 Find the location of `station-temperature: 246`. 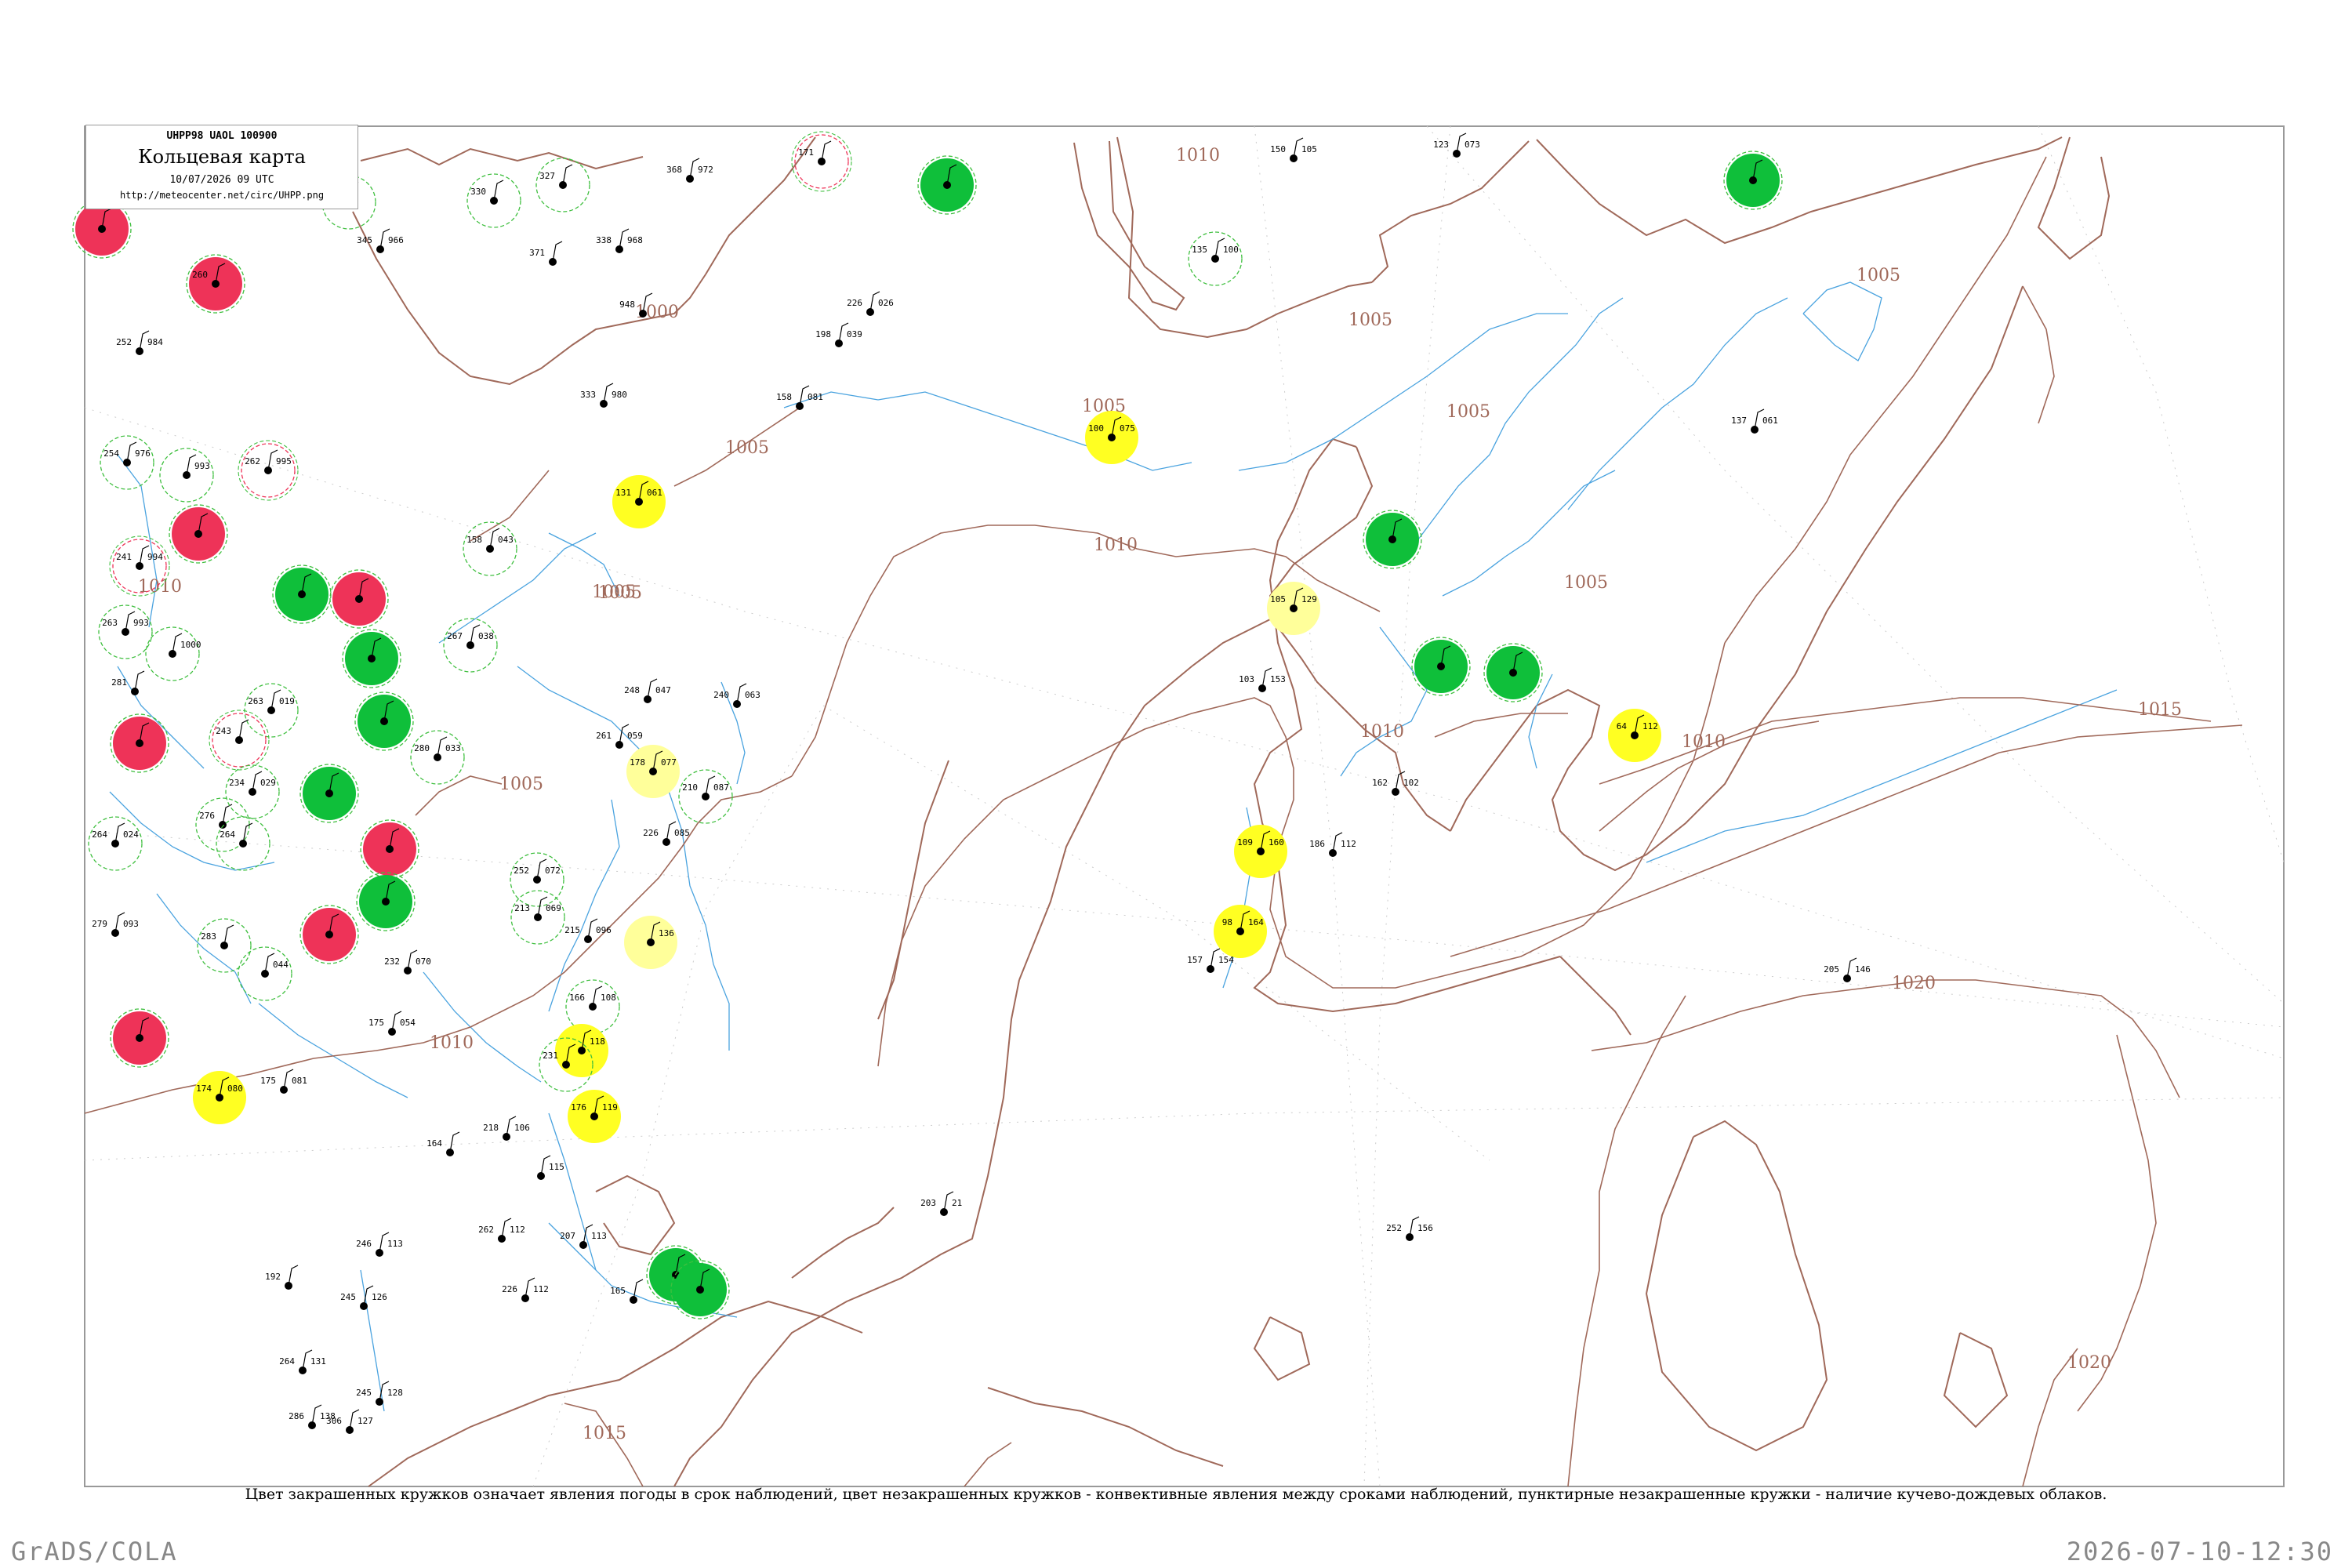

station-temperature: 246 is located at coordinates (364, 1244).